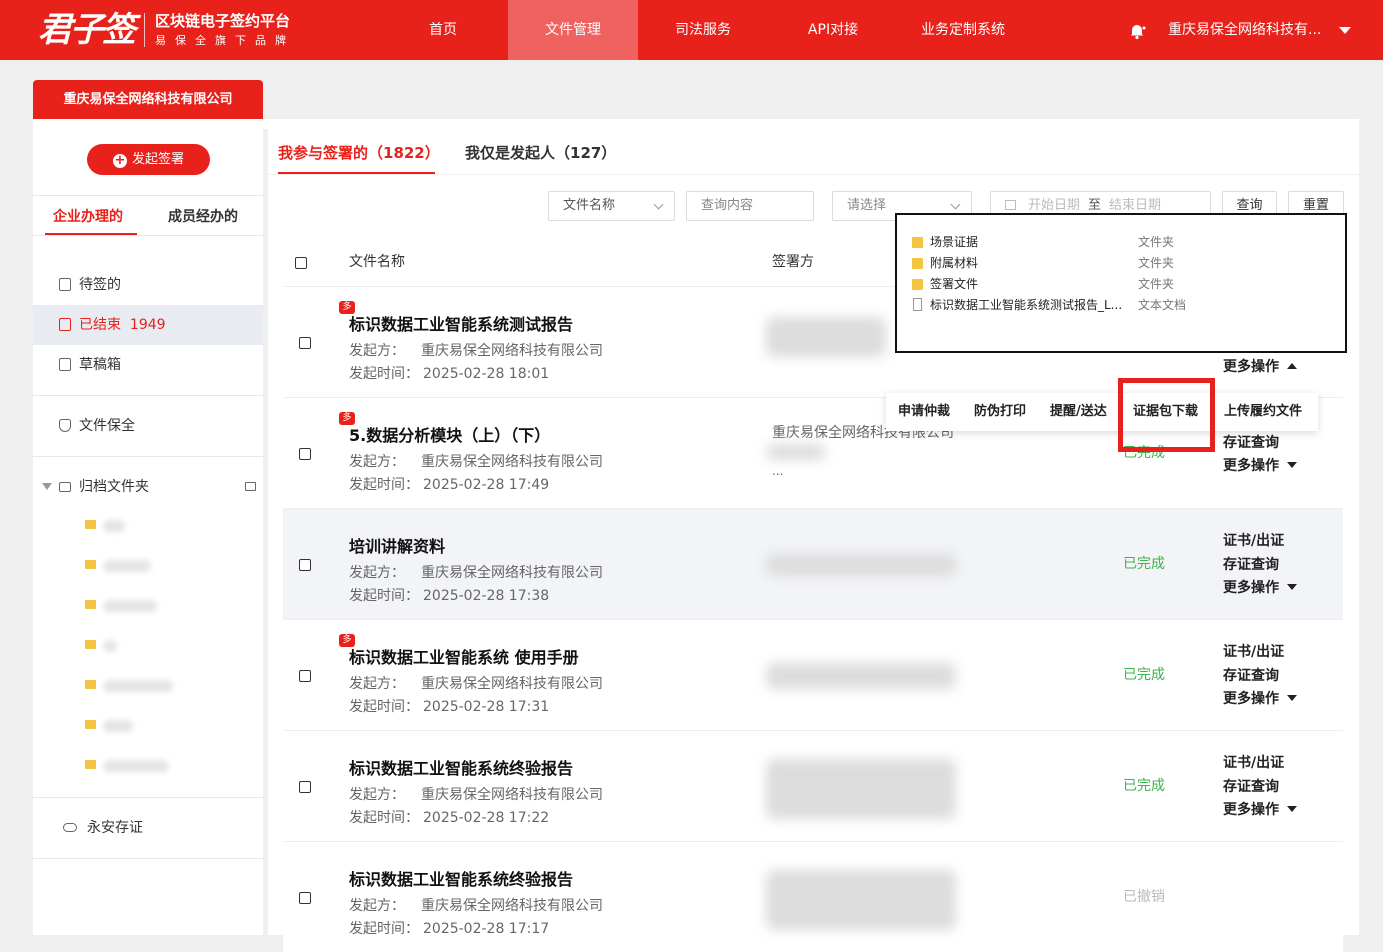 The height and width of the screenshot is (952, 1383). I want to click on sidebar-item-archive-folder: 归档文件夹, so click(148, 487).